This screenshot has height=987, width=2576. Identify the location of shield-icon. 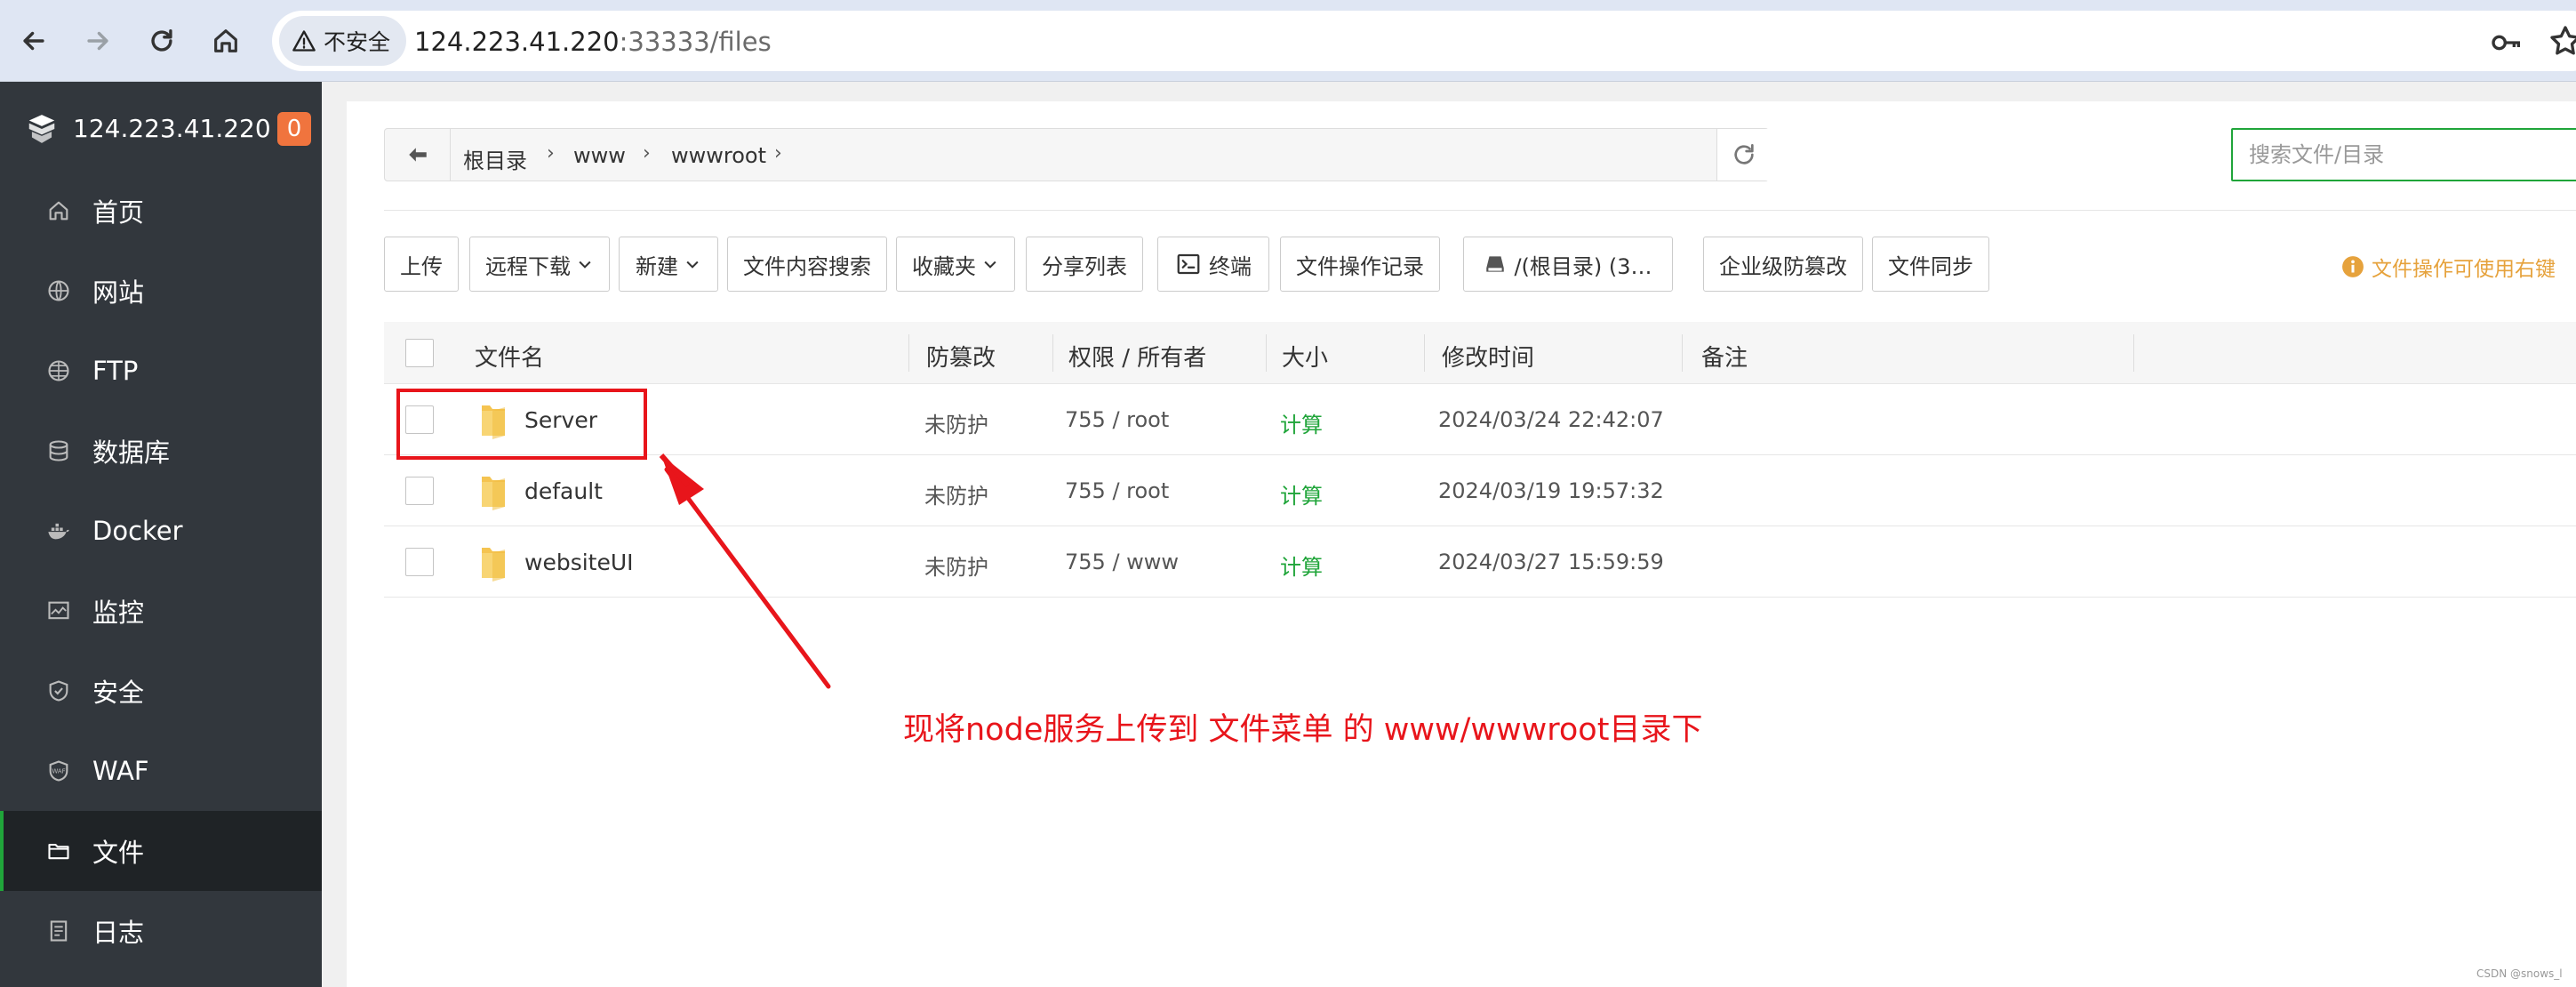
(58, 691).